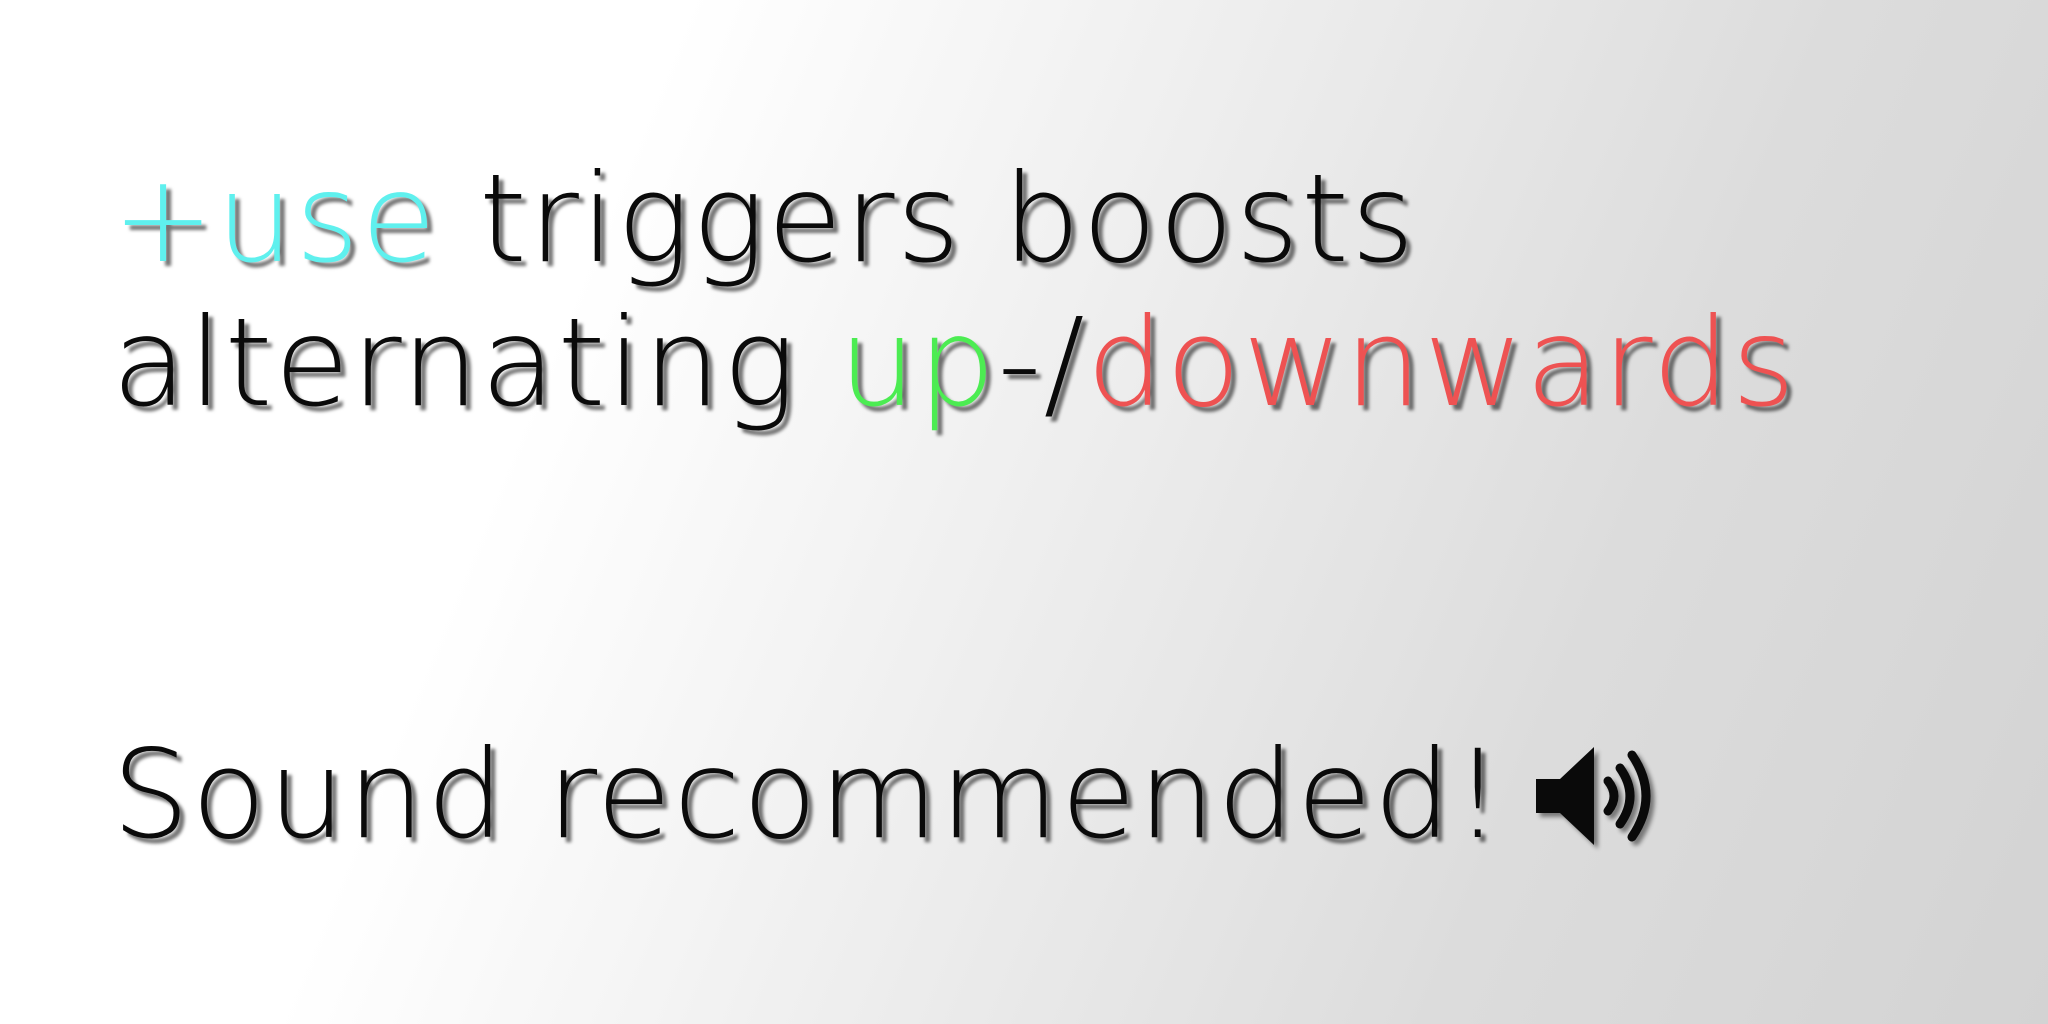 The width and height of the screenshot is (2048, 1024). Describe the element at coordinates (927, 219) in the screenshot. I see `use-description: triggers boosts` at that location.